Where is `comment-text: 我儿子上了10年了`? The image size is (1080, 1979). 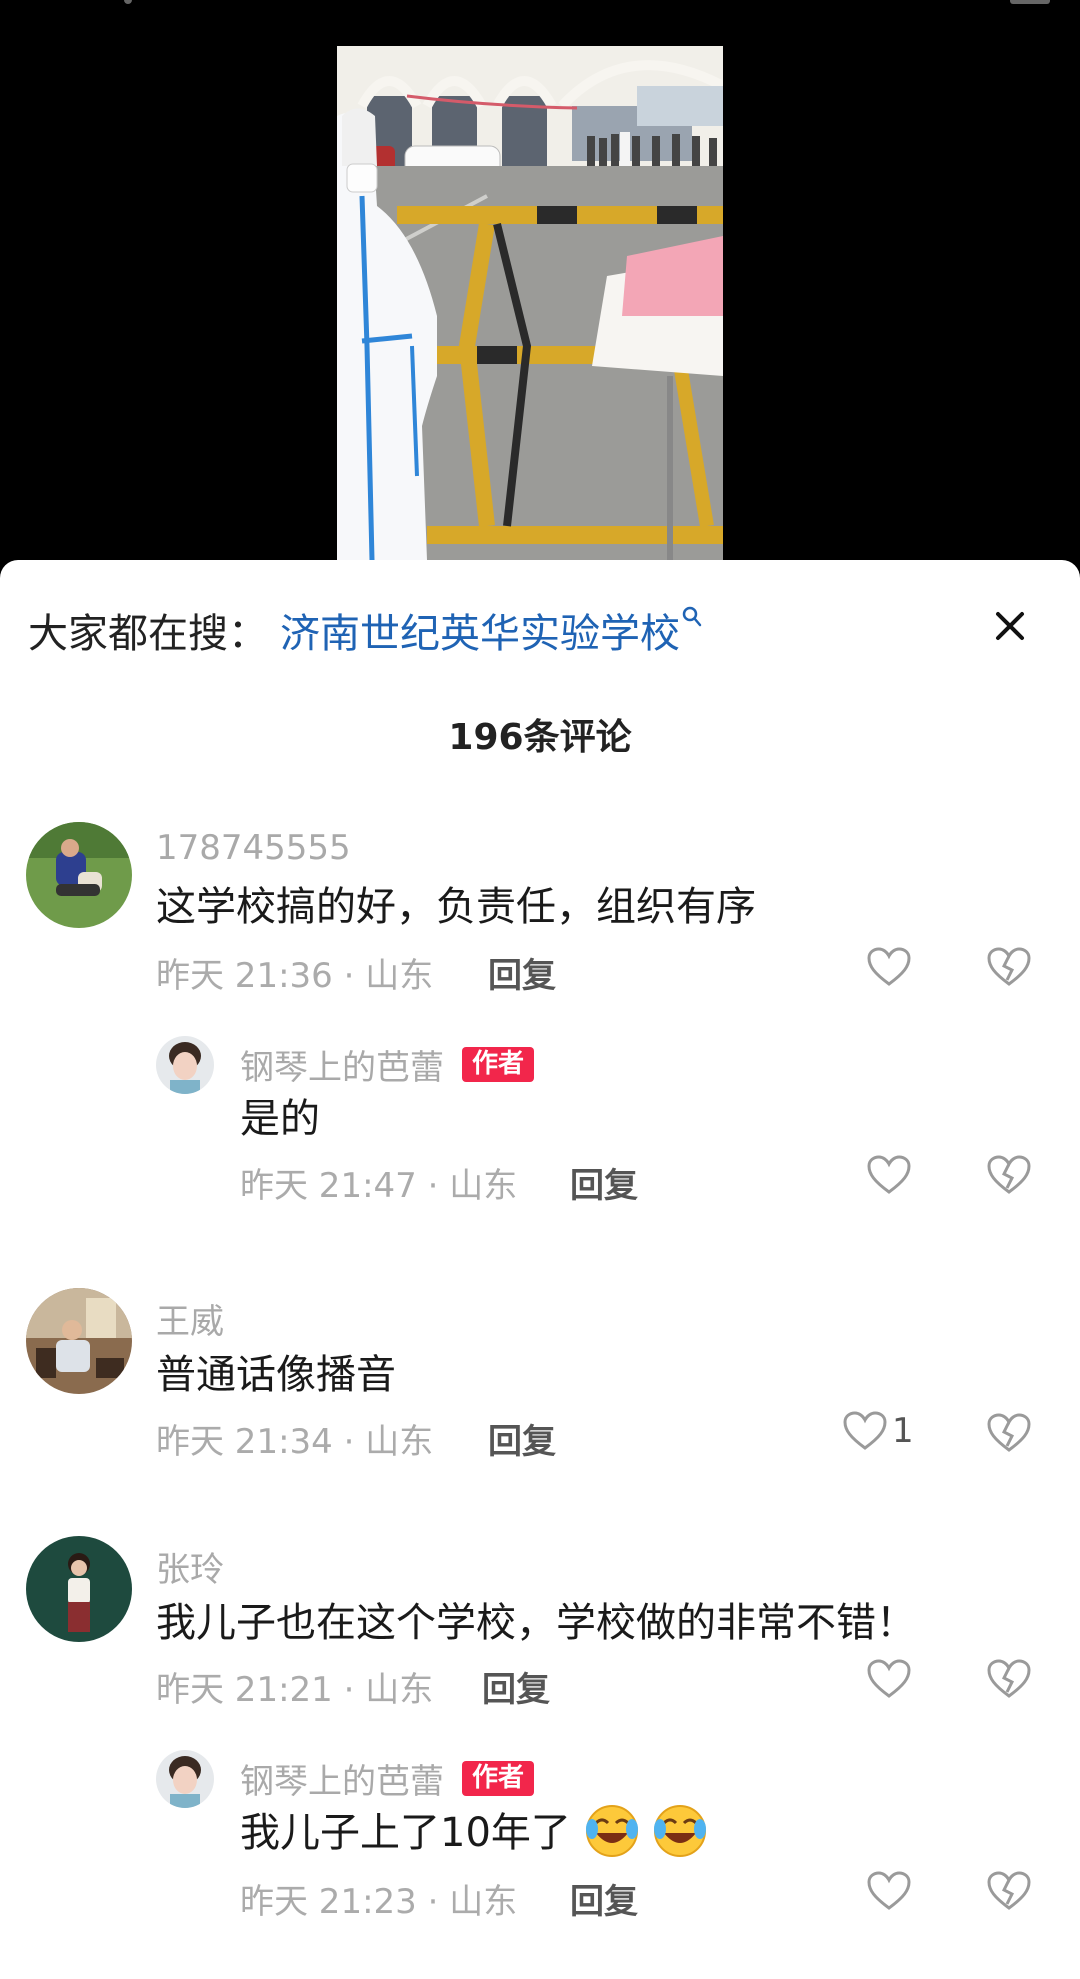
comment-text: 我儿子上了10年了 is located at coordinates (474, 1829).